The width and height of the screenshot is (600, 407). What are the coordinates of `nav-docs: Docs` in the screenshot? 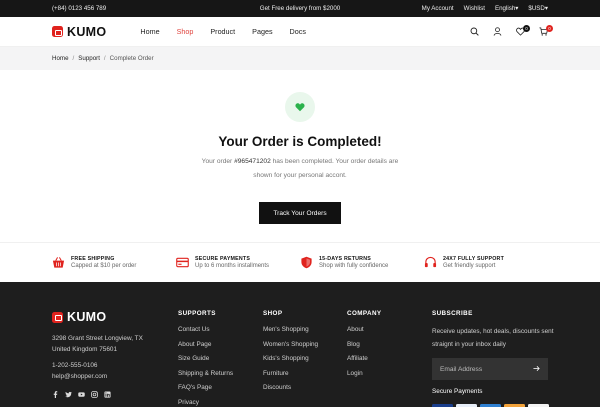 It's located at (298, 31).